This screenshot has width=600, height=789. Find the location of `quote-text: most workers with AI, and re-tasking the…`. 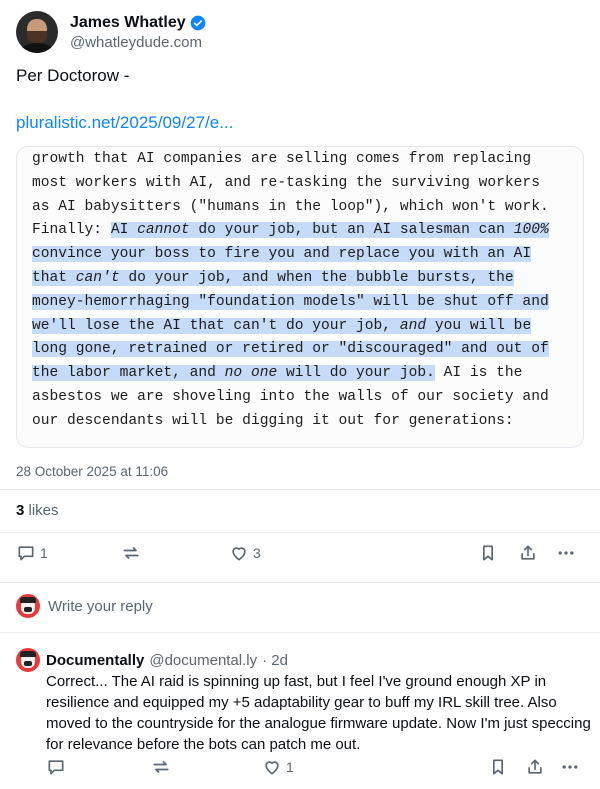

quote-text: most workers with AI, and re-tasking the… is located at coordinates (286, 182).